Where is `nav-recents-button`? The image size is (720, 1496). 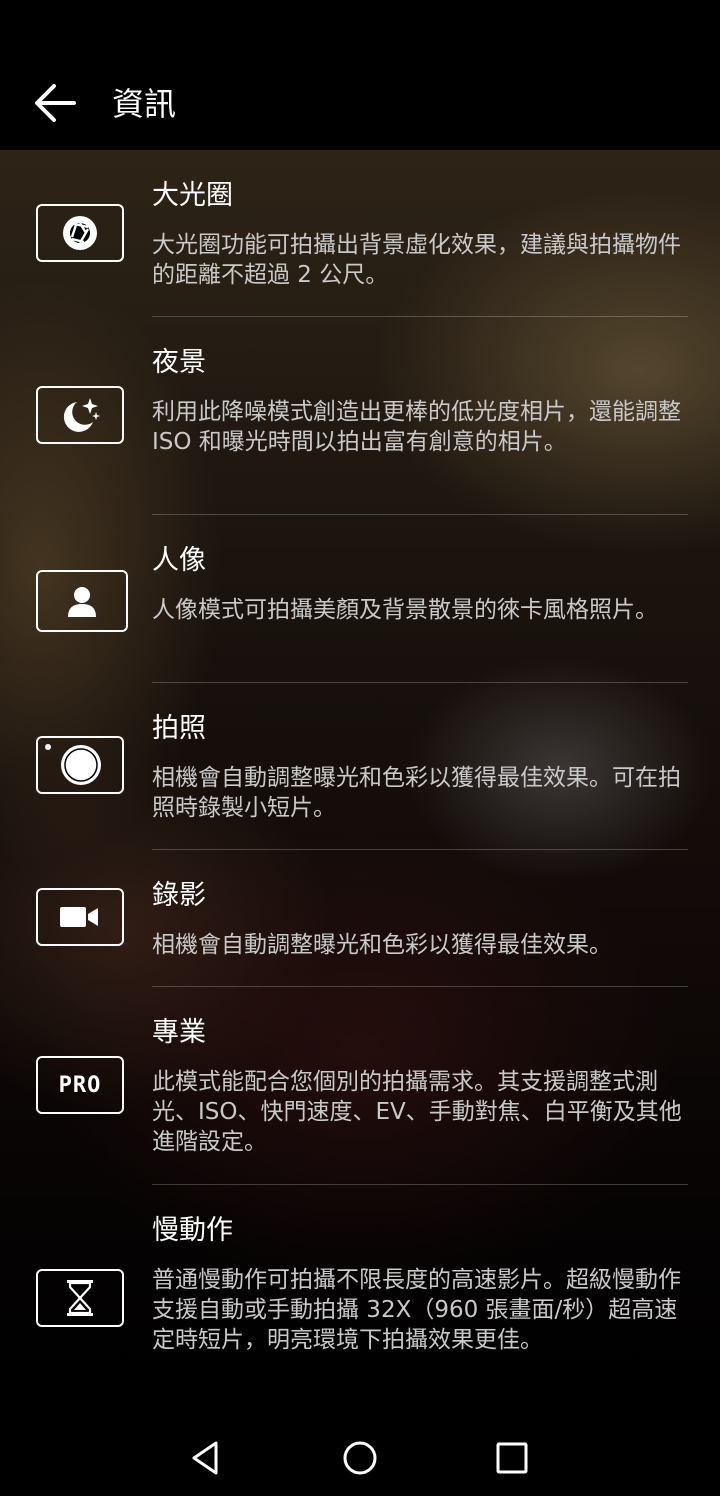
nav-recents-button is located at coordinates (512, 1458).